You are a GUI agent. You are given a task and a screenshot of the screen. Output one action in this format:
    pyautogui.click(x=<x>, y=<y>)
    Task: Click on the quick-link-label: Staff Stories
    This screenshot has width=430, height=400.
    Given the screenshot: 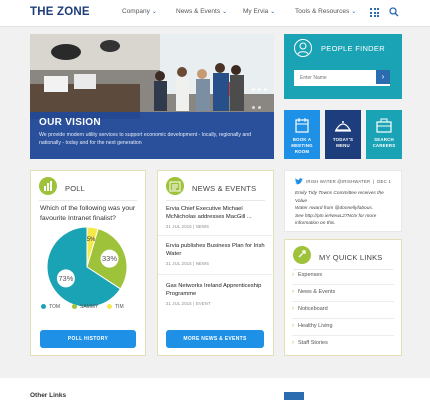 What is the action you would take?
    pyautogui.click(x=313, y=343)
    